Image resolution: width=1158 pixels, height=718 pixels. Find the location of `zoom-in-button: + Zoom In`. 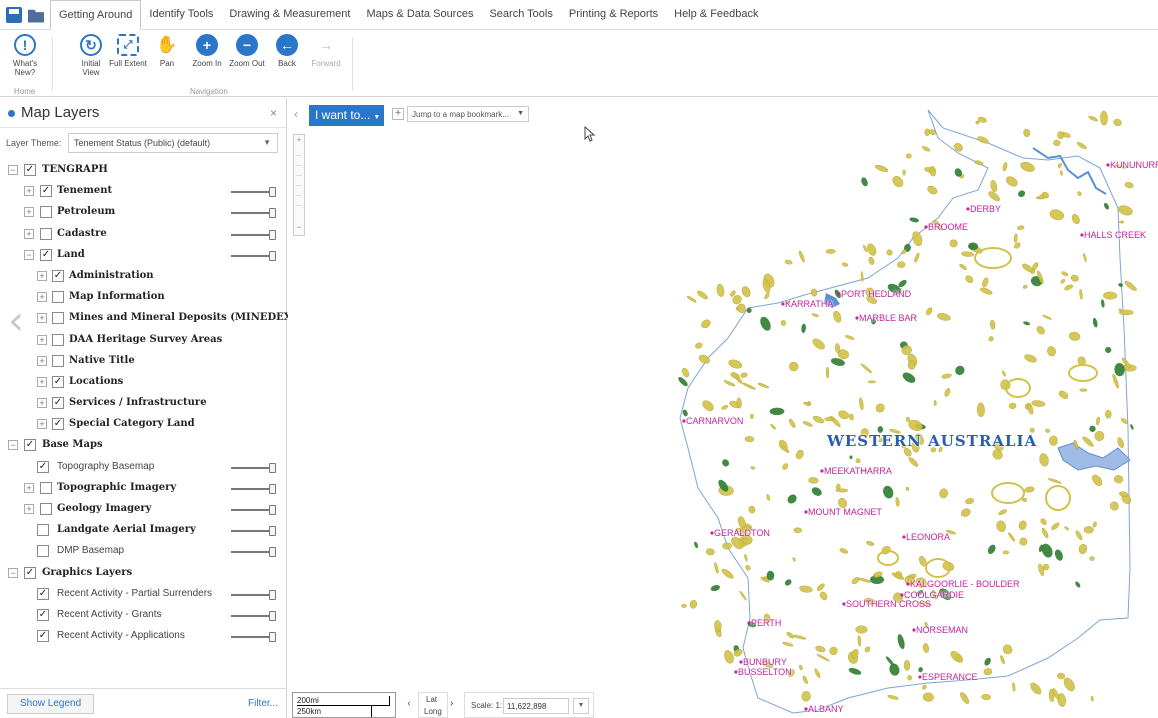

zoom-in-button: + Zoom In is located at coordinates (207, 51).